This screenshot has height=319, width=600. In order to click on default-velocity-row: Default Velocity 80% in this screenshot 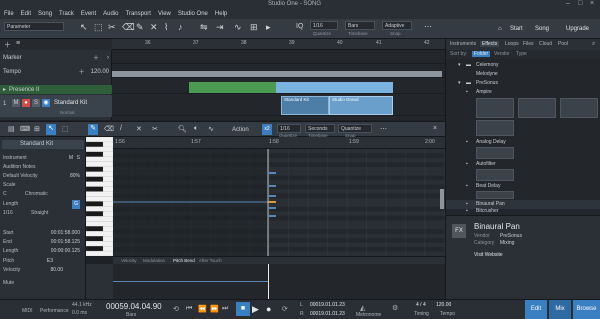, I will do `click(43, 176)`.